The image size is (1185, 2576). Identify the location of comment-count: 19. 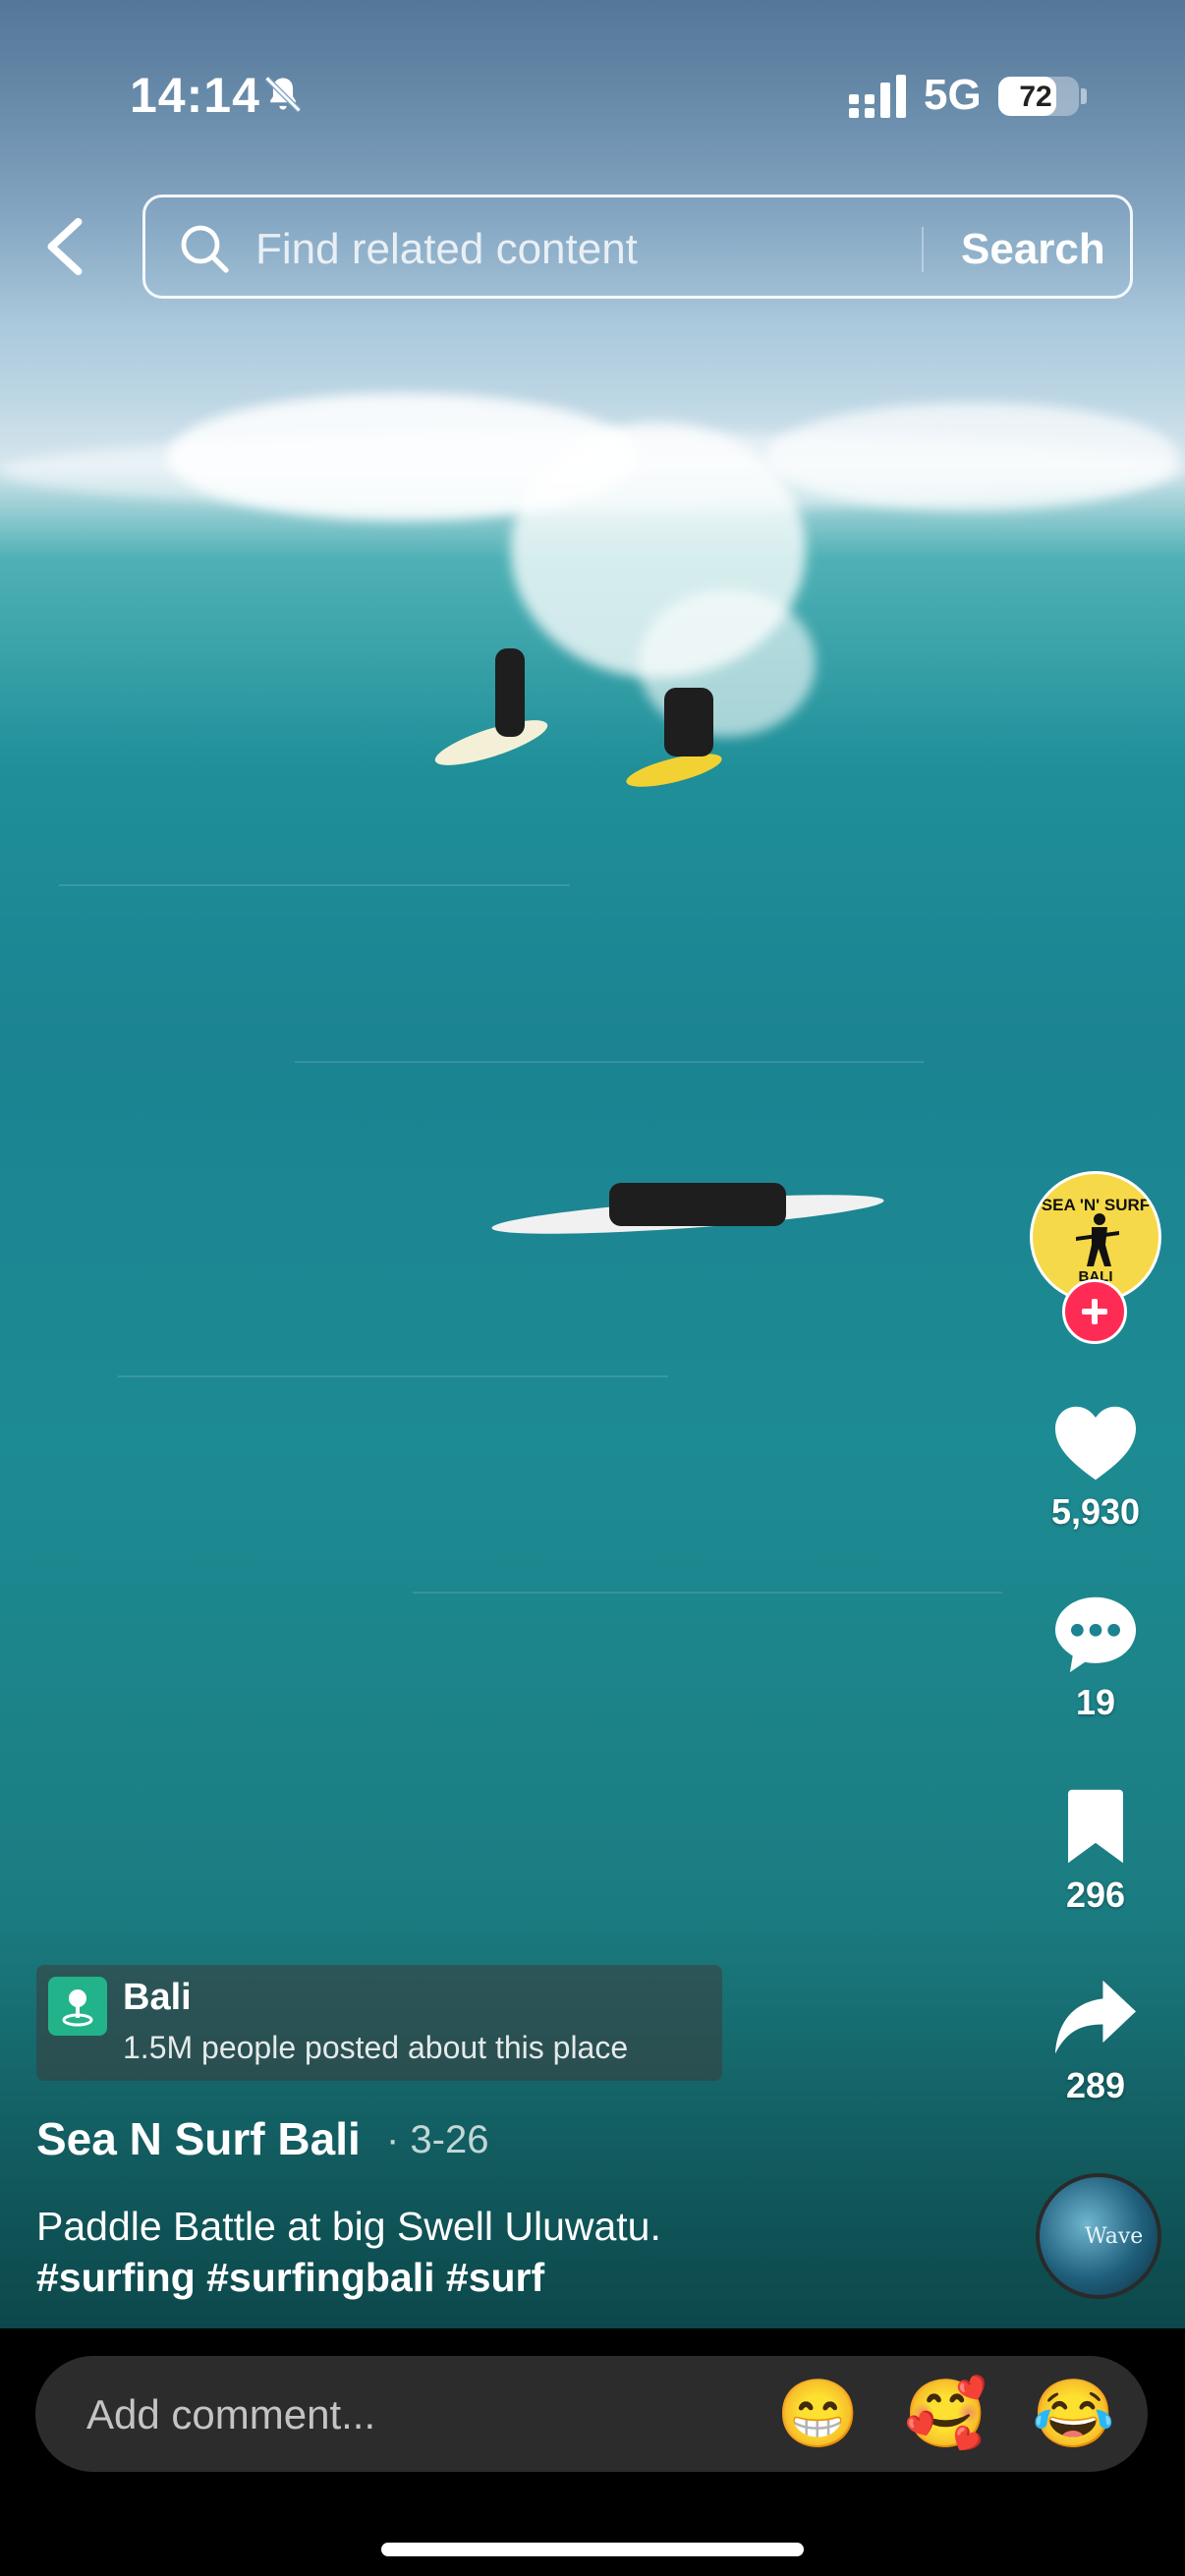
(1096, 1702).